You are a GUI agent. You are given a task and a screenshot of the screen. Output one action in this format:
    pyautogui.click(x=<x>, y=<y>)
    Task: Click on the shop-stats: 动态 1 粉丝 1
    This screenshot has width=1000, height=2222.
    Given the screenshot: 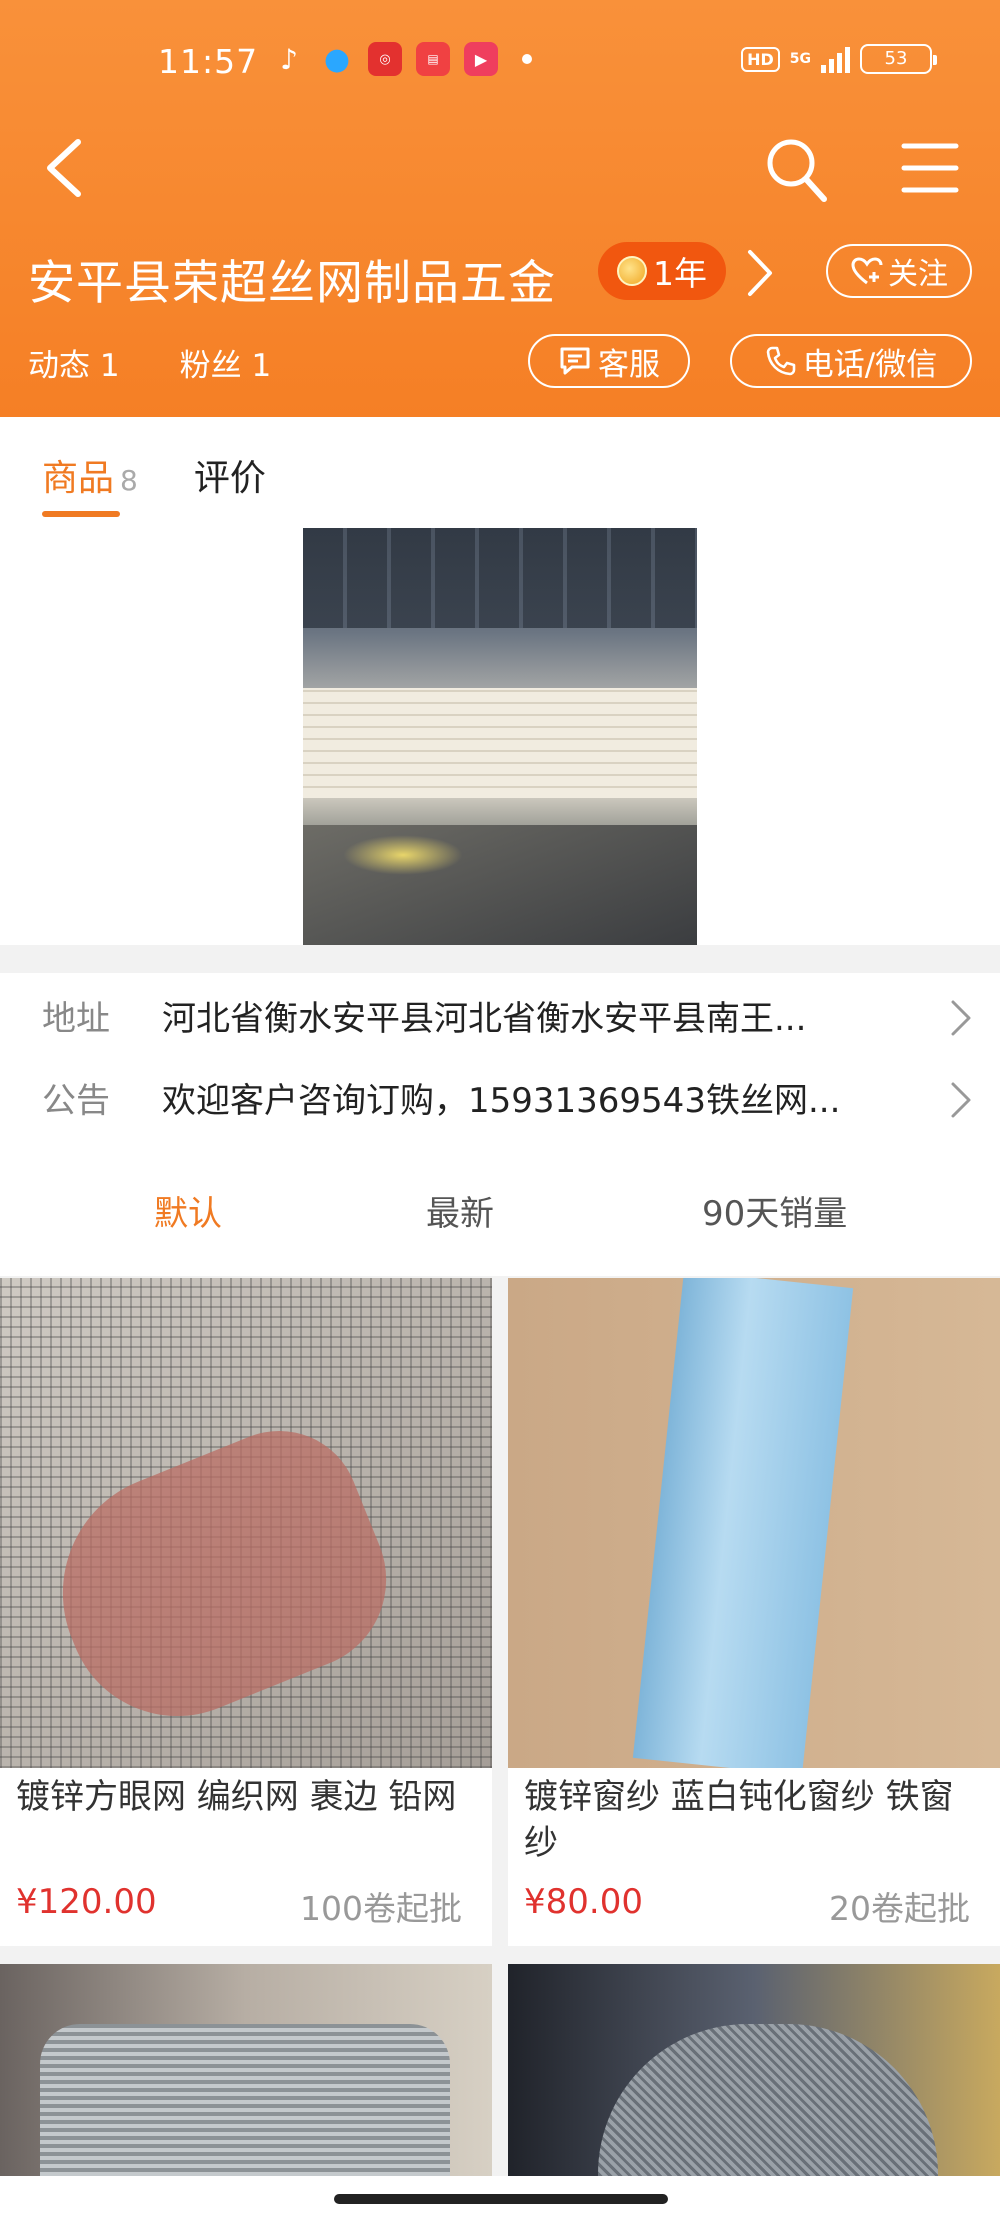 What is the action you would take?
    pyautogui.click(x=149, y=362)
    